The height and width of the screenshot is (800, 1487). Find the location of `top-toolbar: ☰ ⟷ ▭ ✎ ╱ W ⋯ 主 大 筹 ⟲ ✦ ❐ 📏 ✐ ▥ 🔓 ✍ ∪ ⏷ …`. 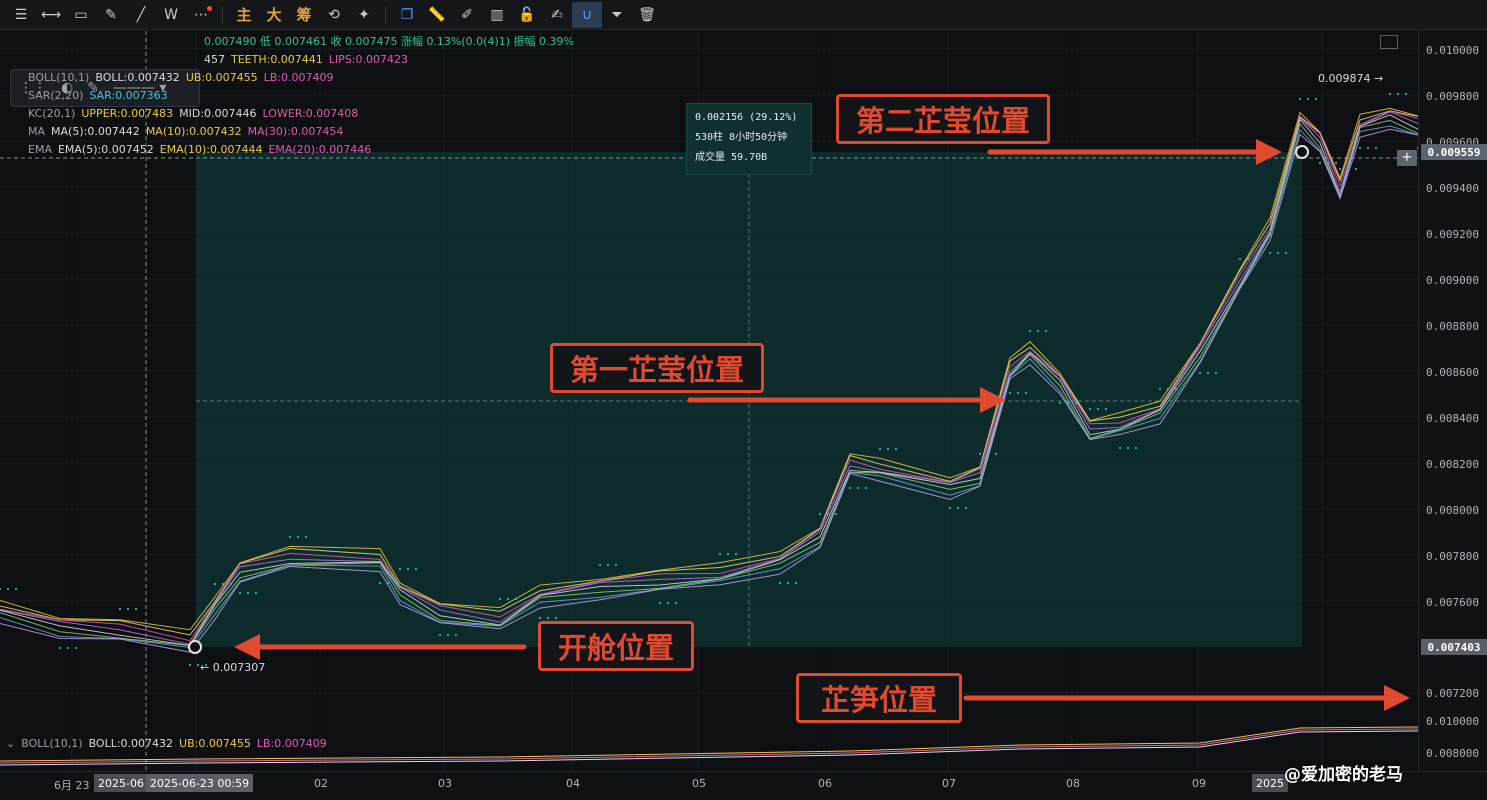

top-toolbar: ☰ ⟷ ▭ ✎ ╱ W ⋯ 主 大 筹 ⟲ ✦ ❐ 📏 ✐ ▥ 🔓 ✍ ∪ ⏷ … is located at coordinates (743, 15).